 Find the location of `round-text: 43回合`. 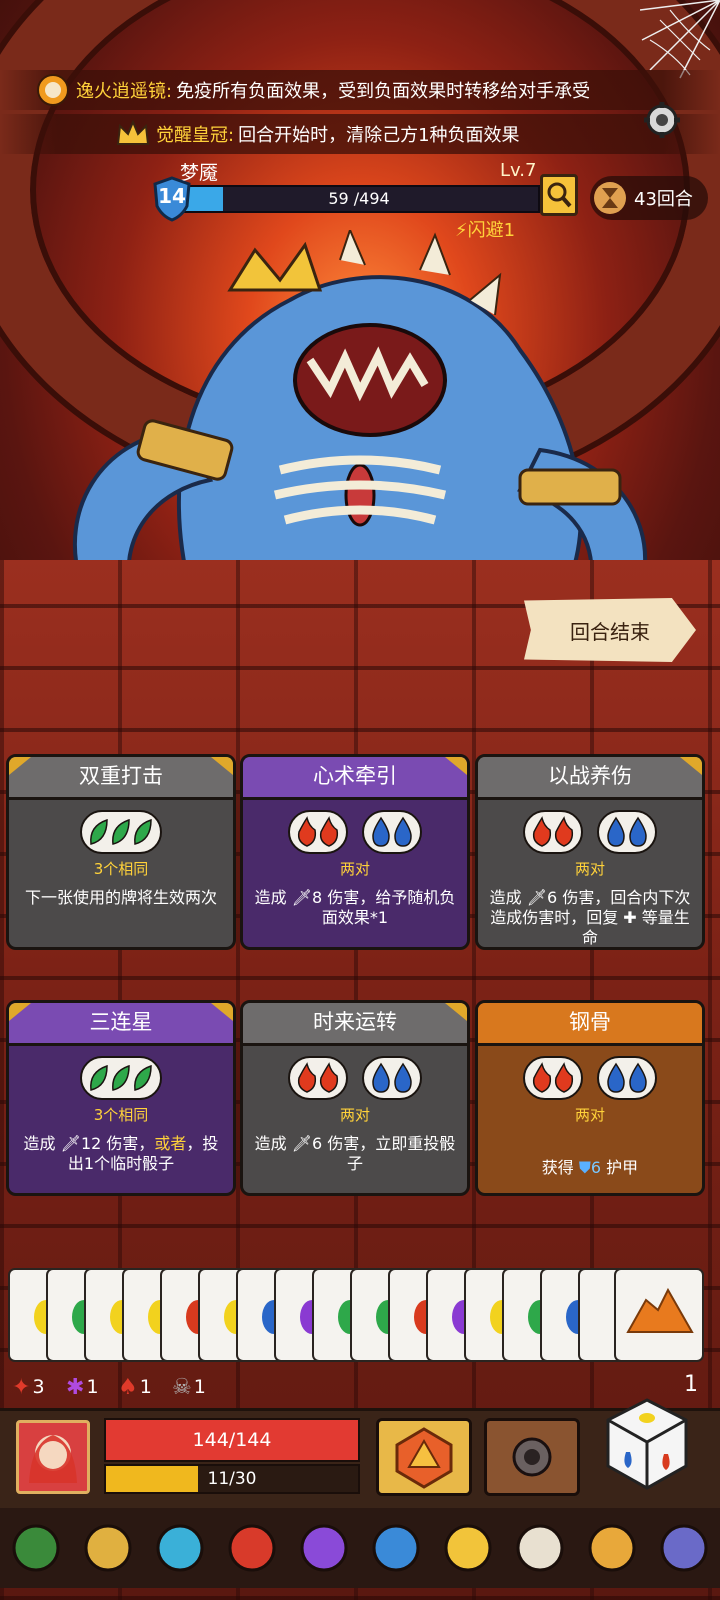

round-text: 43回合 is located at coordinates (663, 199).